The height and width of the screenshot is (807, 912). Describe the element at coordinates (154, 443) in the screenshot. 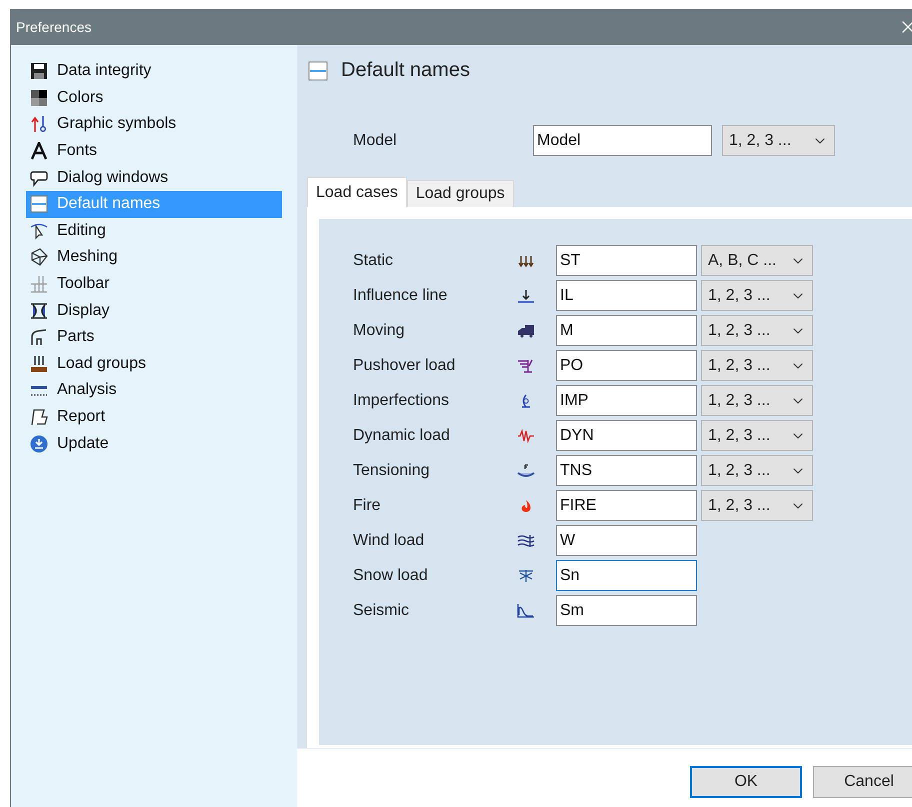

I see `sidebar-item: Update` at that location.